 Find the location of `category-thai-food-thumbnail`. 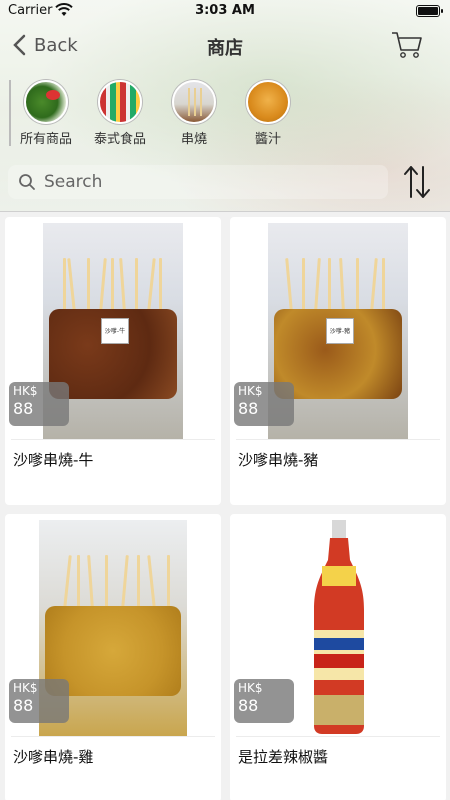

category-thai-food-thumbnail is located at coordinates (120, 102).